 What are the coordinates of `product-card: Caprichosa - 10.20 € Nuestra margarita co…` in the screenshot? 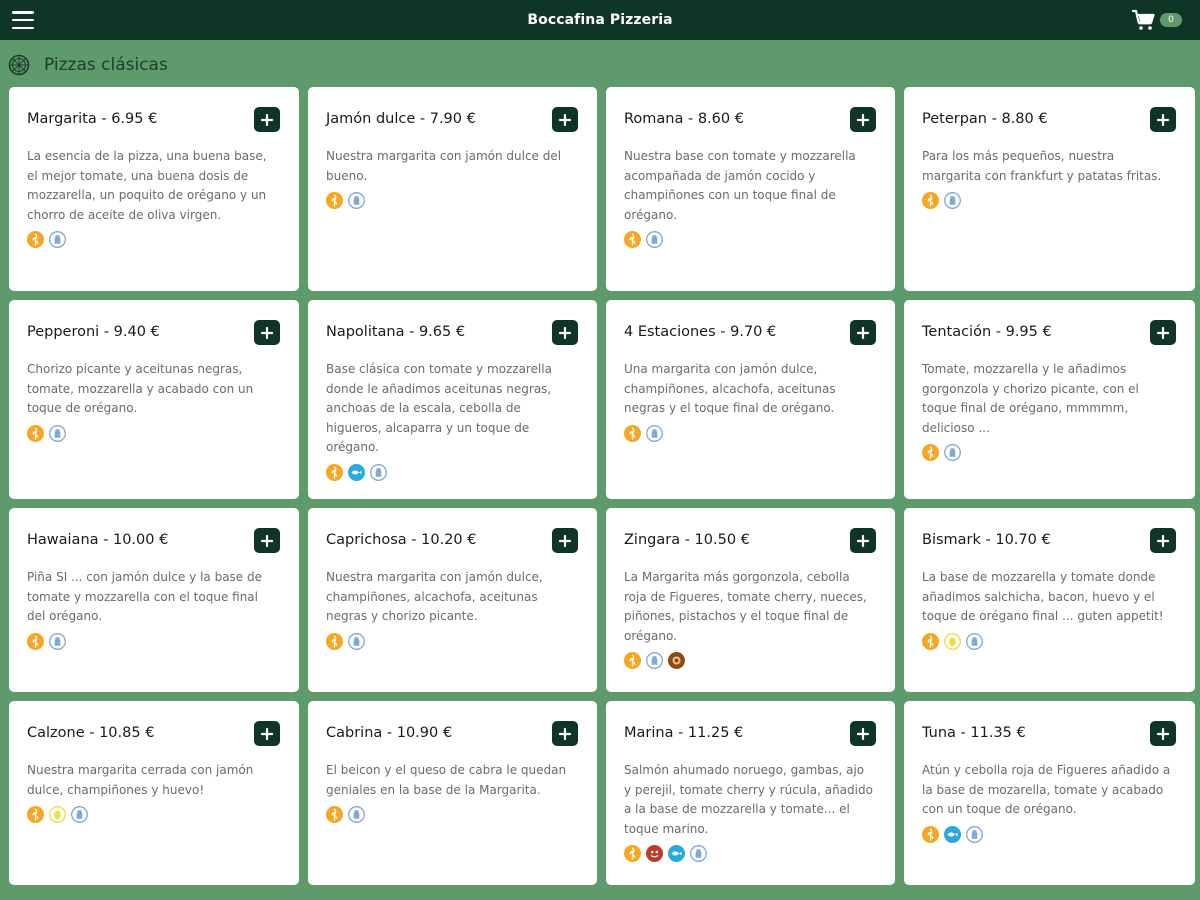 It's located at (452, 600).